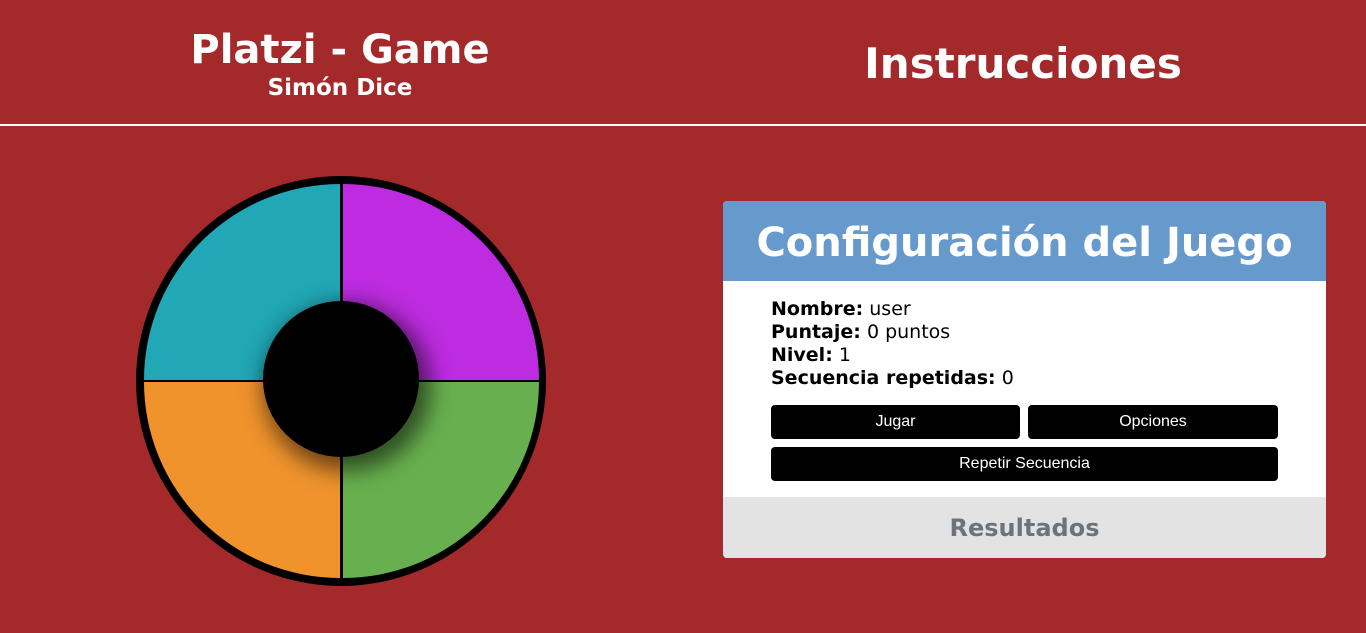  What do you see at coordinates (895, 422) in the screenshot?
I see `play-button: Jugar` at bounding box center [895, 422].